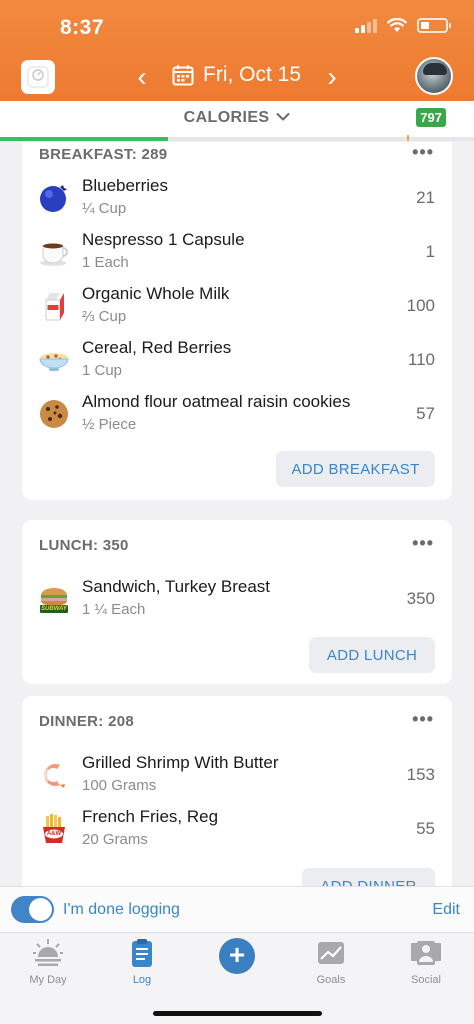 This screenshot has width=474, height=1024. What do you see at coordinates (355, 469) in the screenshot?
I see `add-breakfast-button: ADD BREAKFAST` at bounding box center [355, 469].